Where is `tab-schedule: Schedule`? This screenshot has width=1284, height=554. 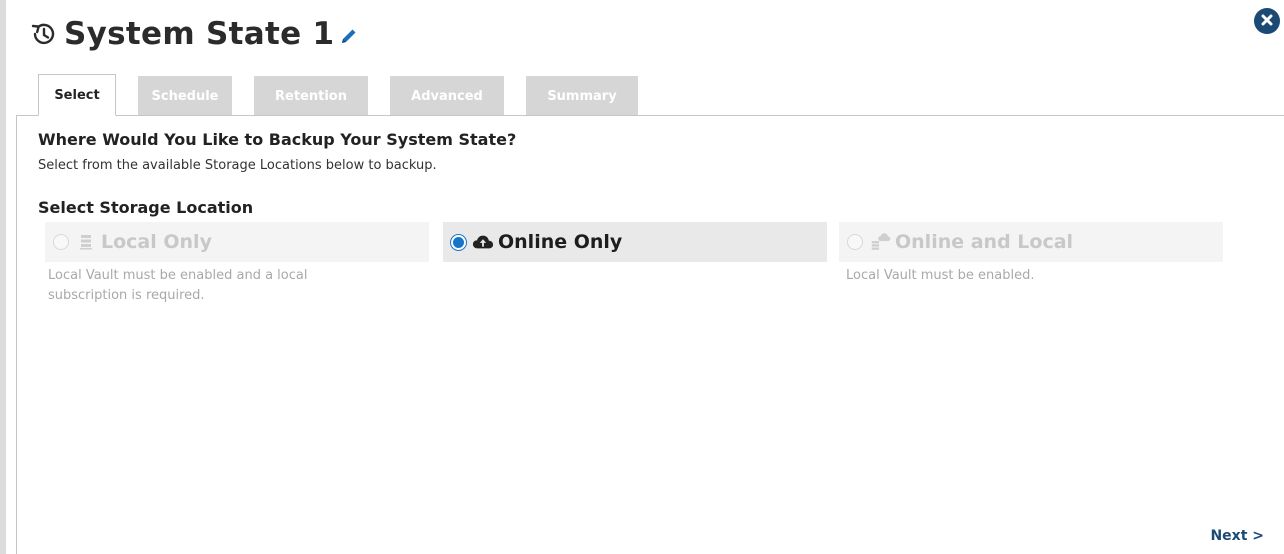 tab-schedule: Schedule is located at coordinates (185, 96).